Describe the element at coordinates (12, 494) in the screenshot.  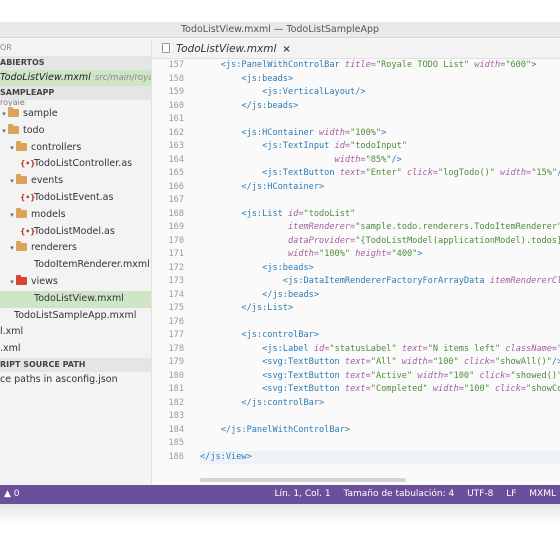
I see `problems-indicator: ▲ 0` at that location.